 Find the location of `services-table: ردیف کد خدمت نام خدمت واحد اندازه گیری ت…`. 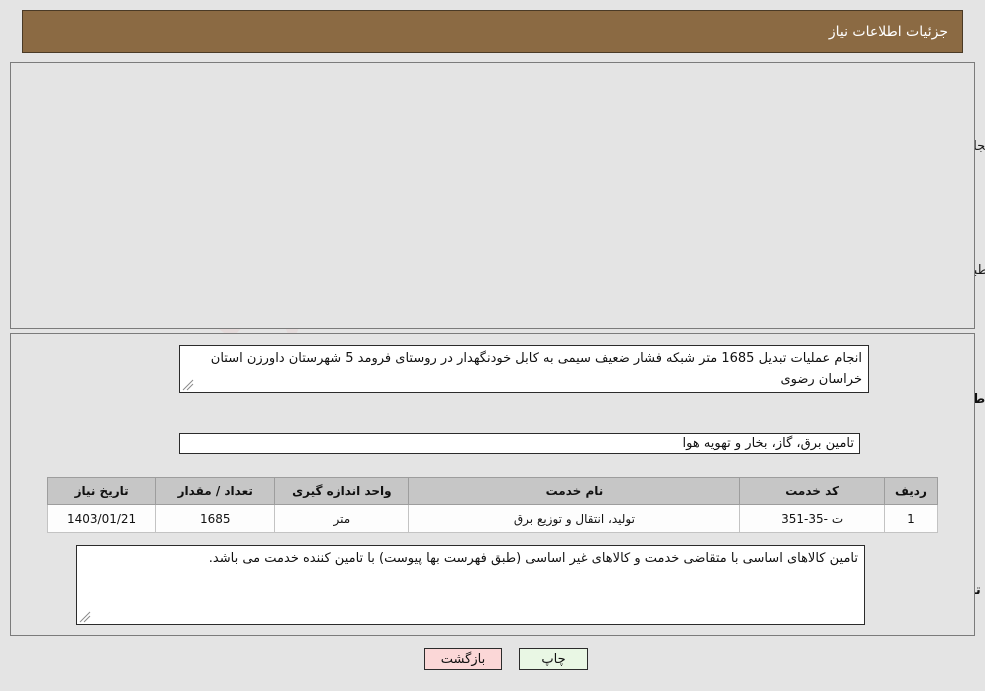

services-table: ردیف کد خدمت نام خدمت واحد اندازه گیری ت… is located at coordinates (492, 505).